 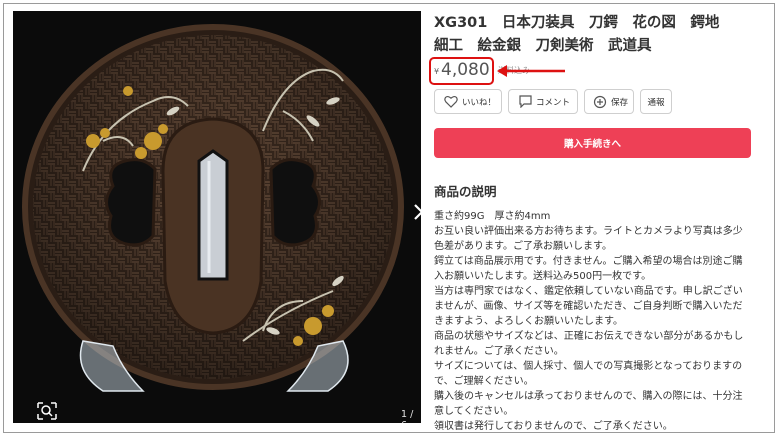 I want to click on description-line: 領収書は発行しておりませんので、ご了承ください。, so click(x=553, y=426).